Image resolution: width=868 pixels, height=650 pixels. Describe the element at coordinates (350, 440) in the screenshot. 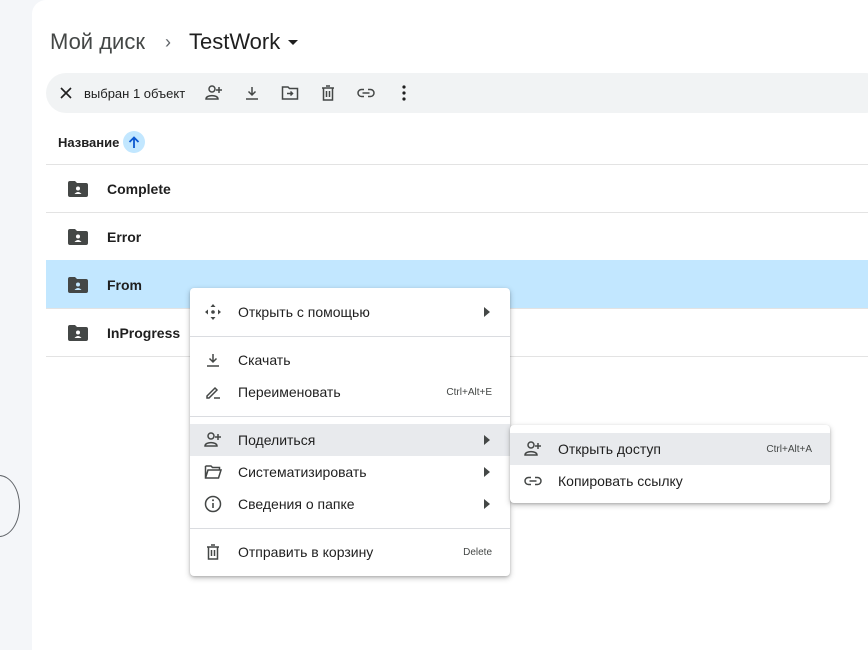

I see `menu-item-share: Поделиться` at that location.